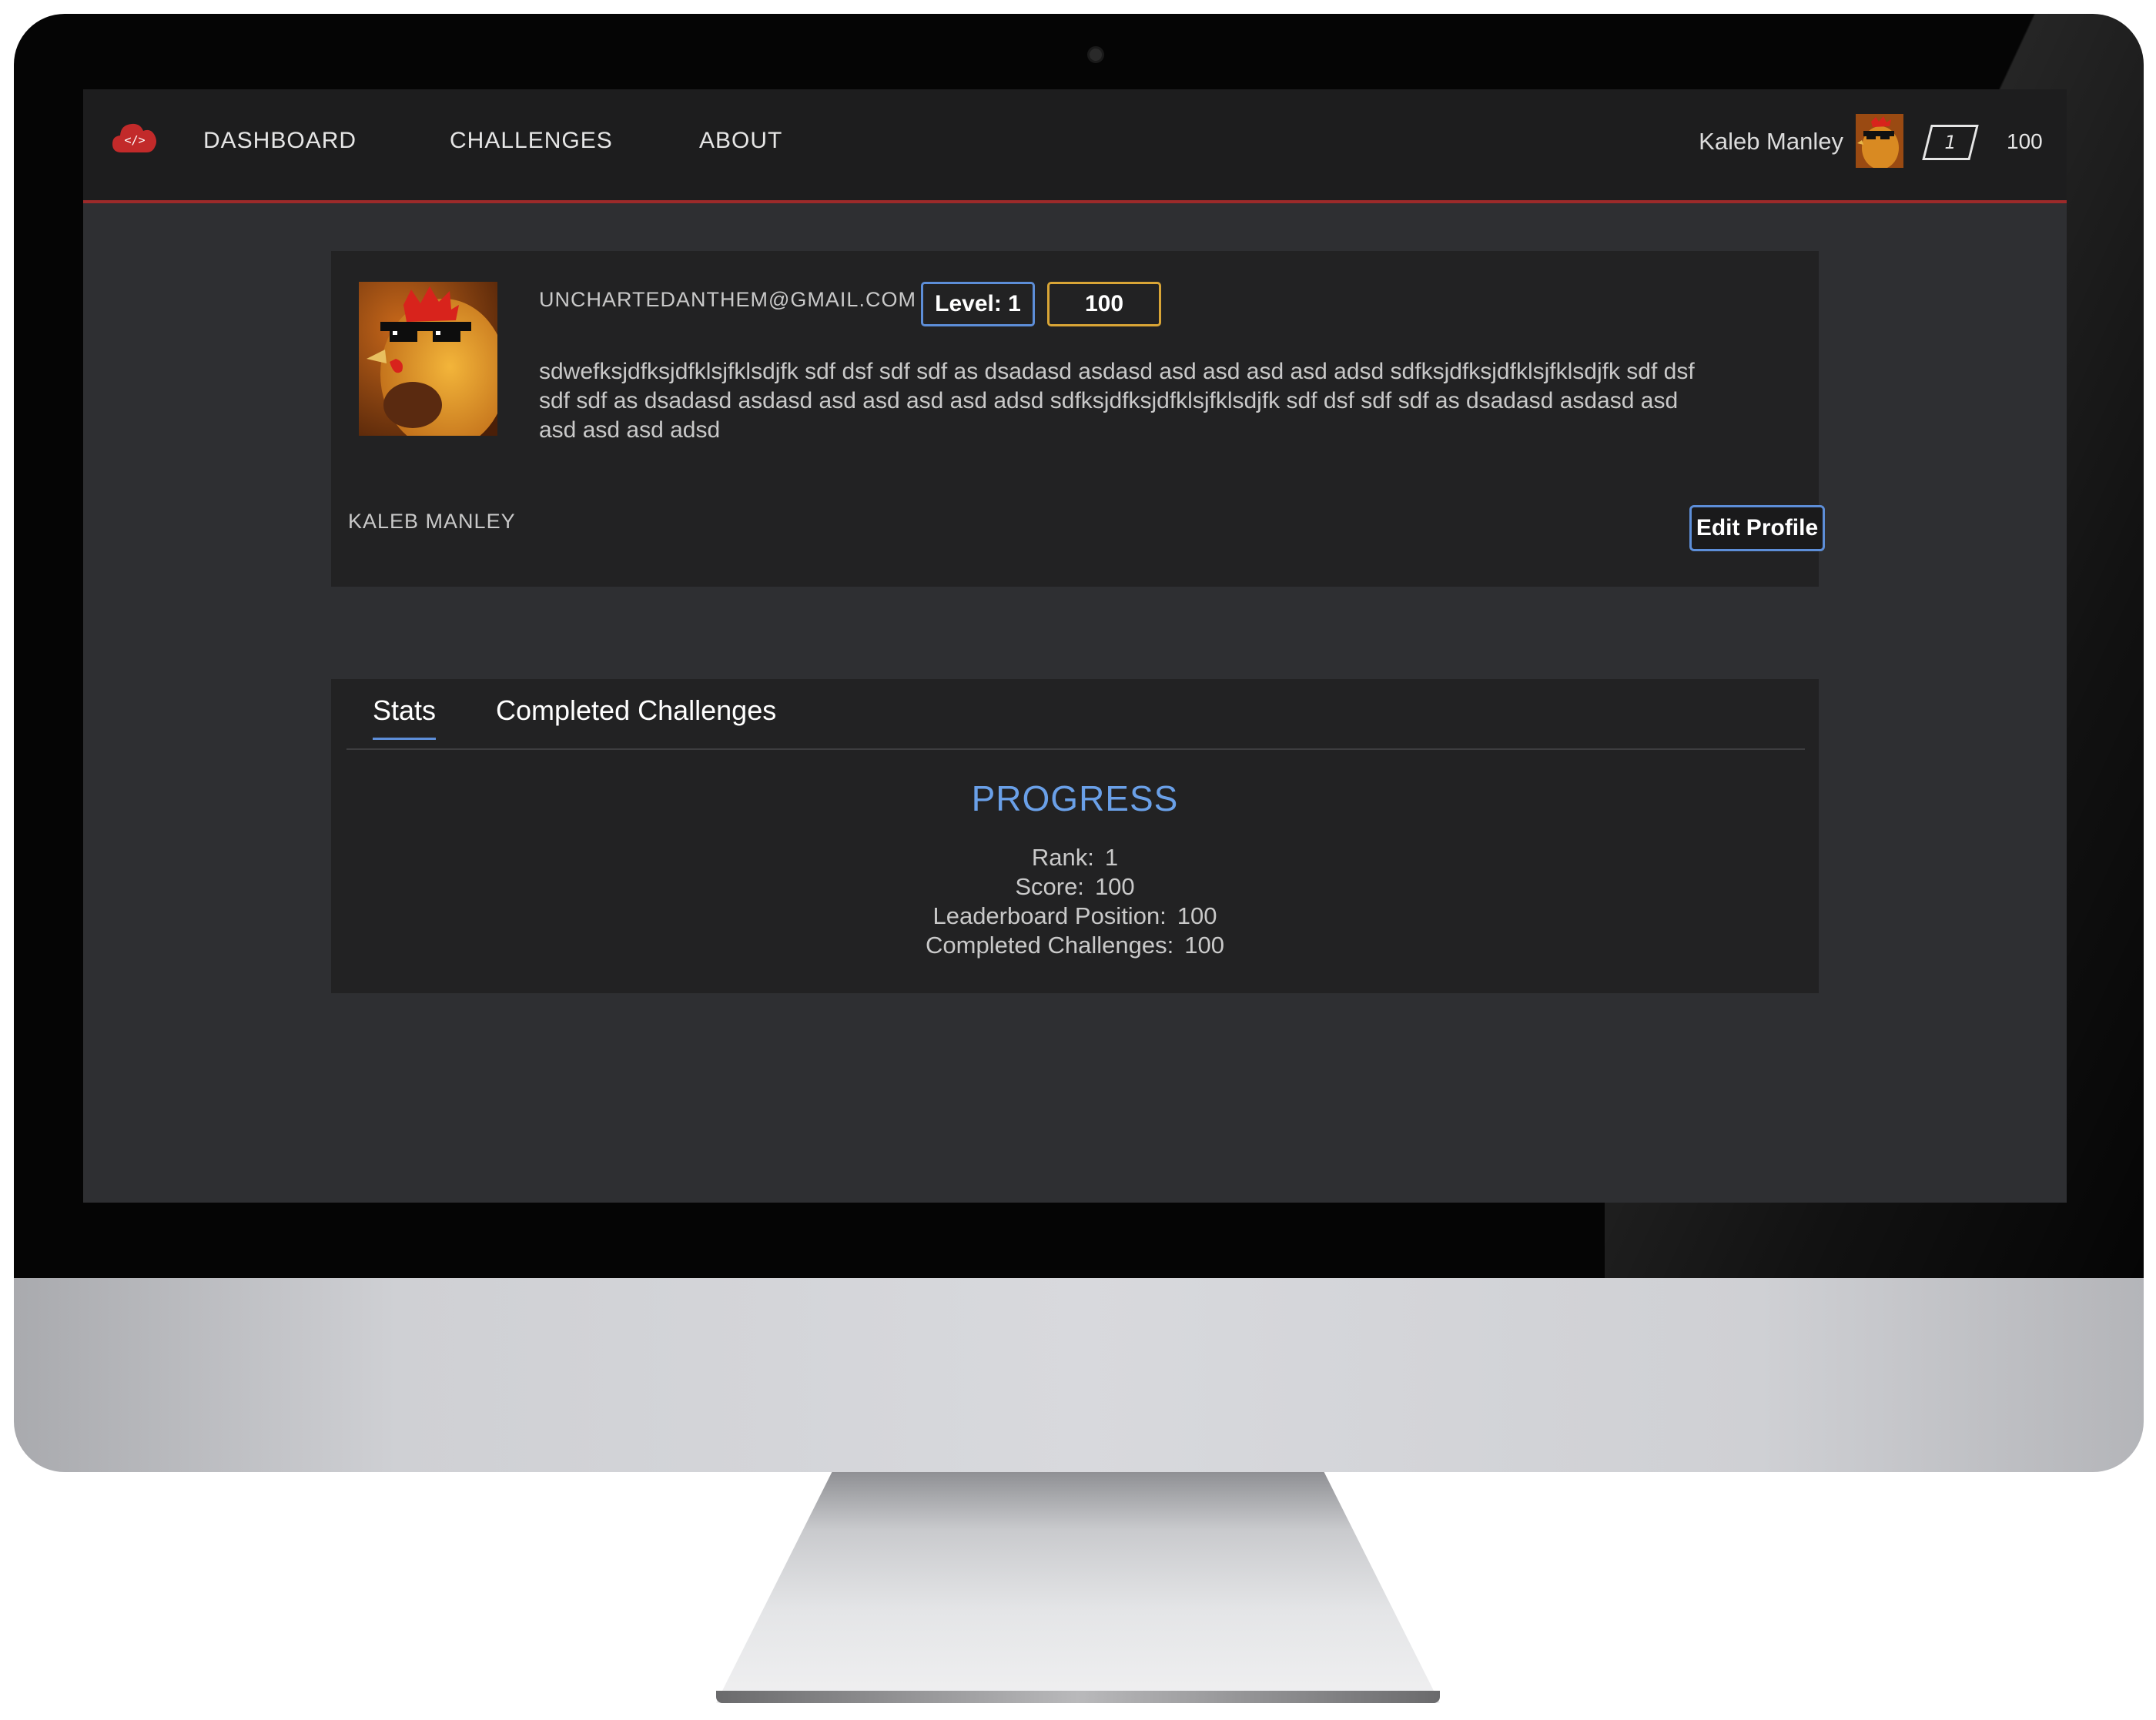  I want to click on edit-profile-button: Edit Profile, so click(1757, 528).